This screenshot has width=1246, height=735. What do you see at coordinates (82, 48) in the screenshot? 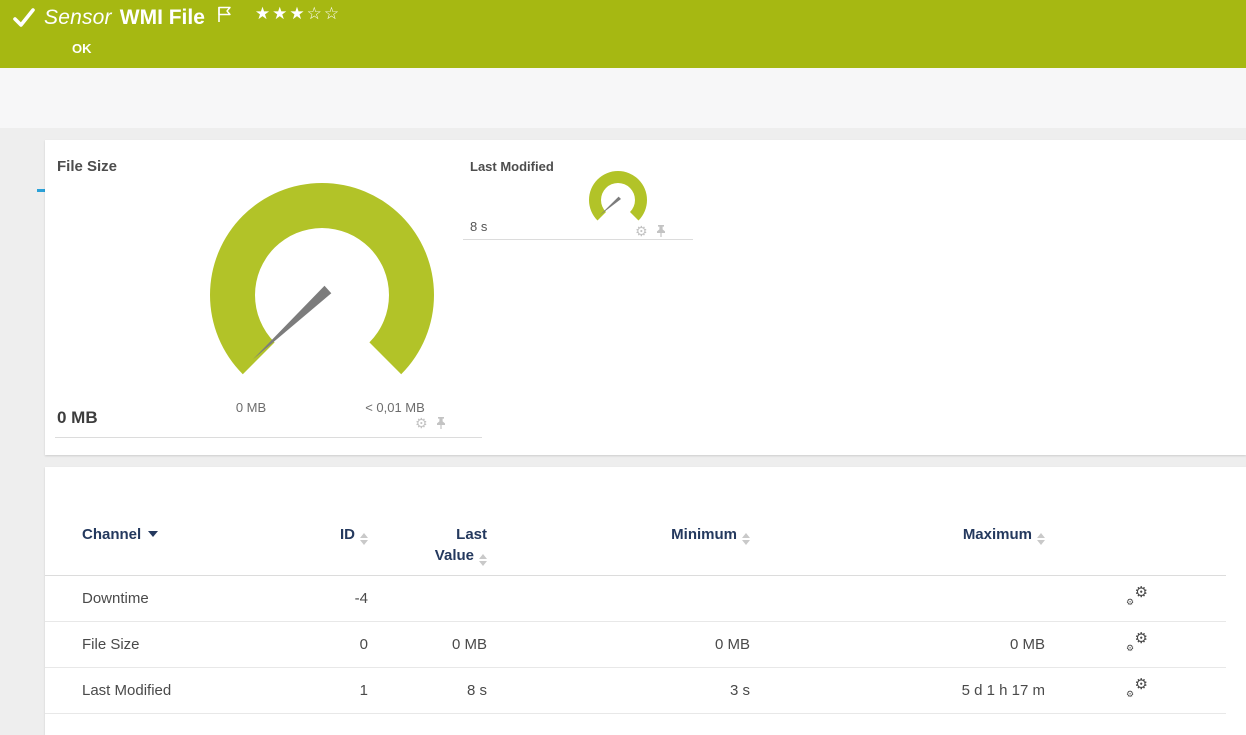
I see `sensor-status-badge: OK` at bounding box center [82, 48].